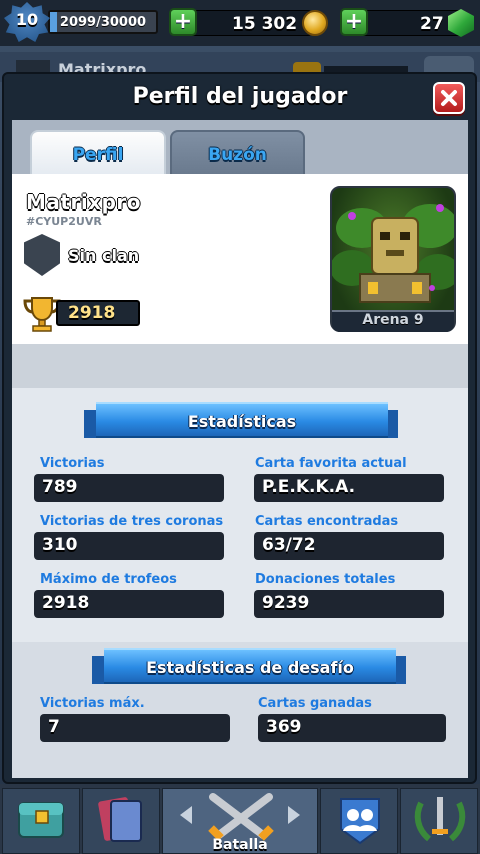 The image size is (480, 854). I want to click on stat-label-three-crowns: Victorias de tres coronas, so click(132, 521).